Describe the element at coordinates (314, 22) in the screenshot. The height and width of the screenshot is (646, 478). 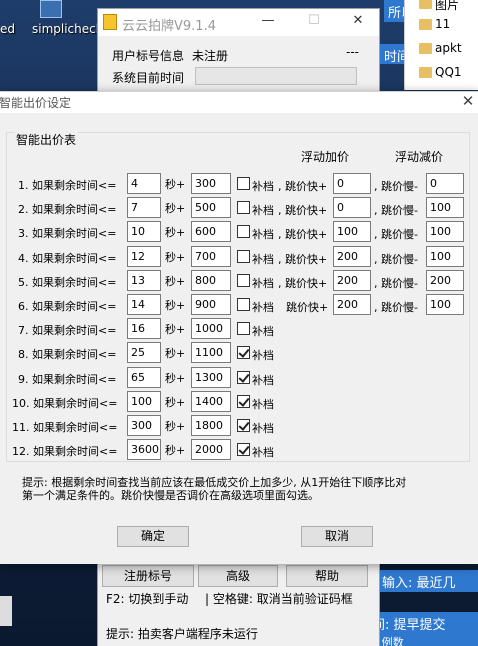
I see `maximize-button: ☐` at that location.